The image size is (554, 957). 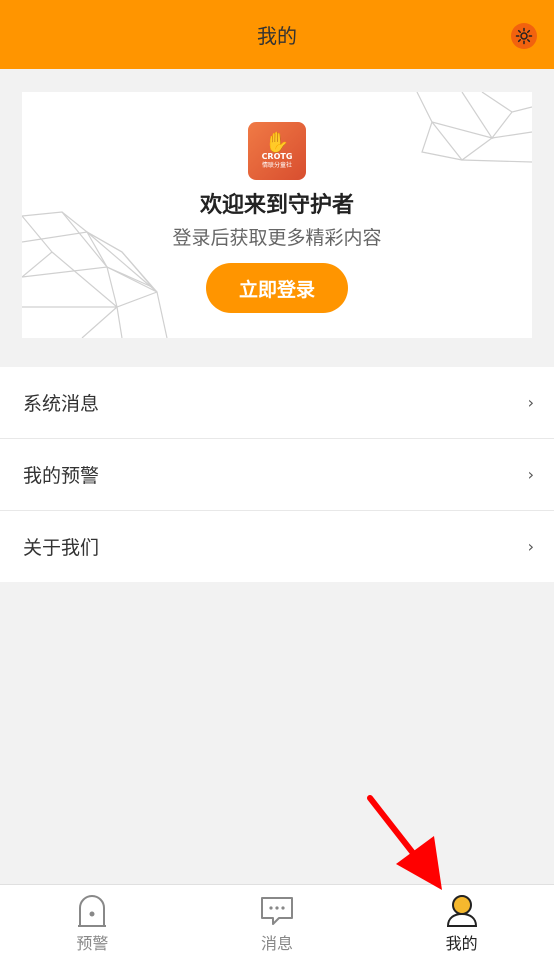 I want to click on user-icon, so click(x=461, y=911).